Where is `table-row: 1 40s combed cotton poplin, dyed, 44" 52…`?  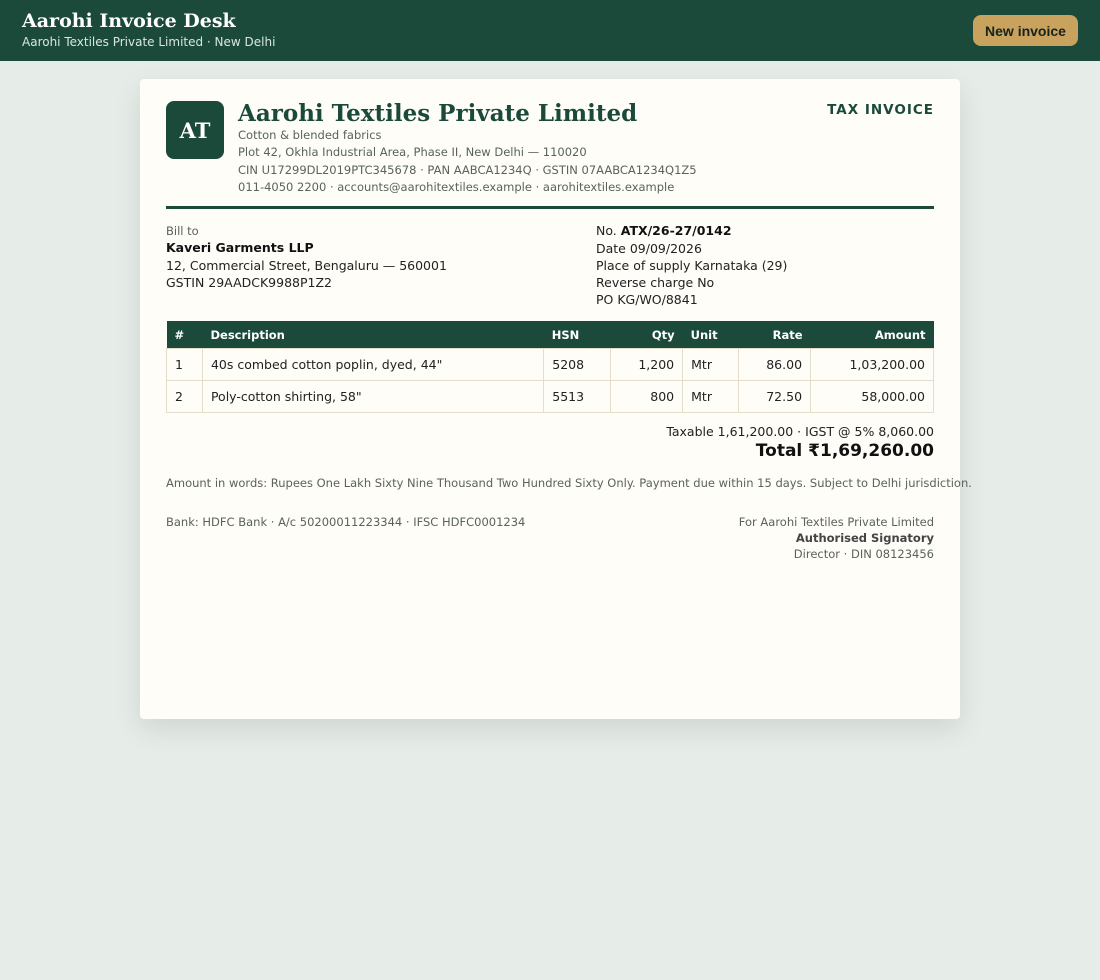
table-row: 1 40s combed cotton poplin, dyed, 44" 52… is located at coordinates (550, 364).